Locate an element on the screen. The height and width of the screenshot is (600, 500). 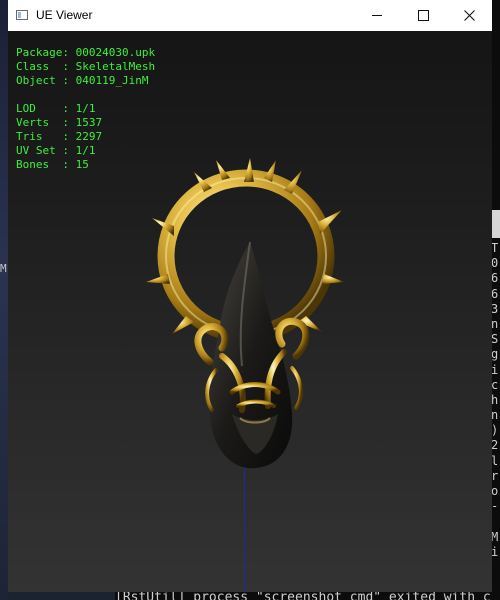
info-uvset: UV Set : 1/1 is located at coordinates (56, 150).